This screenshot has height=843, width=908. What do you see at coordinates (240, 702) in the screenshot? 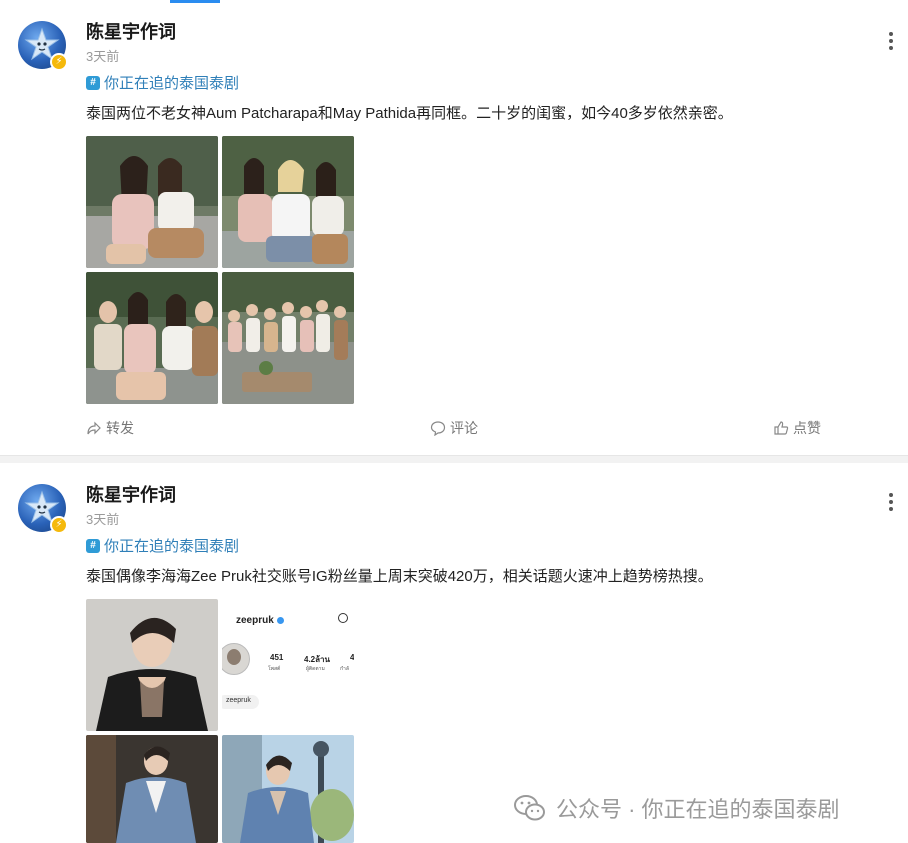
I see `ig-handle-chip: zeepruk` at bounding box center [240, 702].